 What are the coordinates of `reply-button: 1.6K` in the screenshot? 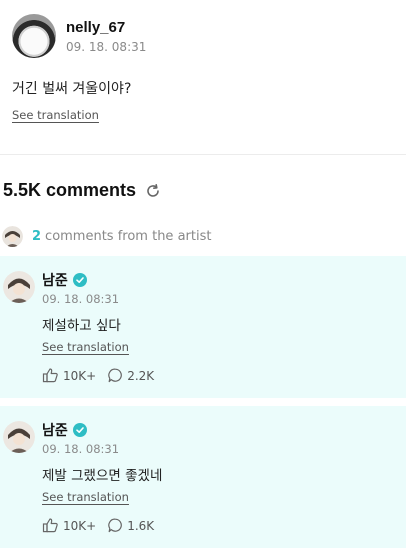 It's located at (131, 525).